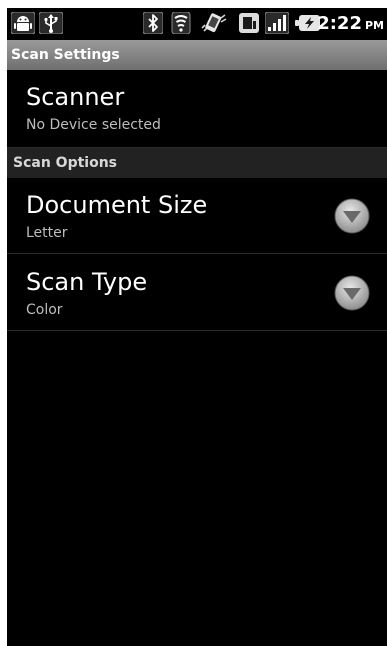 This screenshot has width=387, height=646. I want to click on title-bar: Scan Settings, so click(197, 55).